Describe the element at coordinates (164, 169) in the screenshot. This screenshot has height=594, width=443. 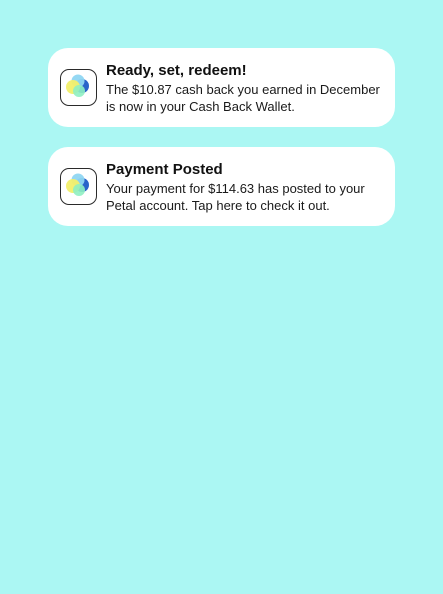
I see `notification-title: Payment Posted` at that location.